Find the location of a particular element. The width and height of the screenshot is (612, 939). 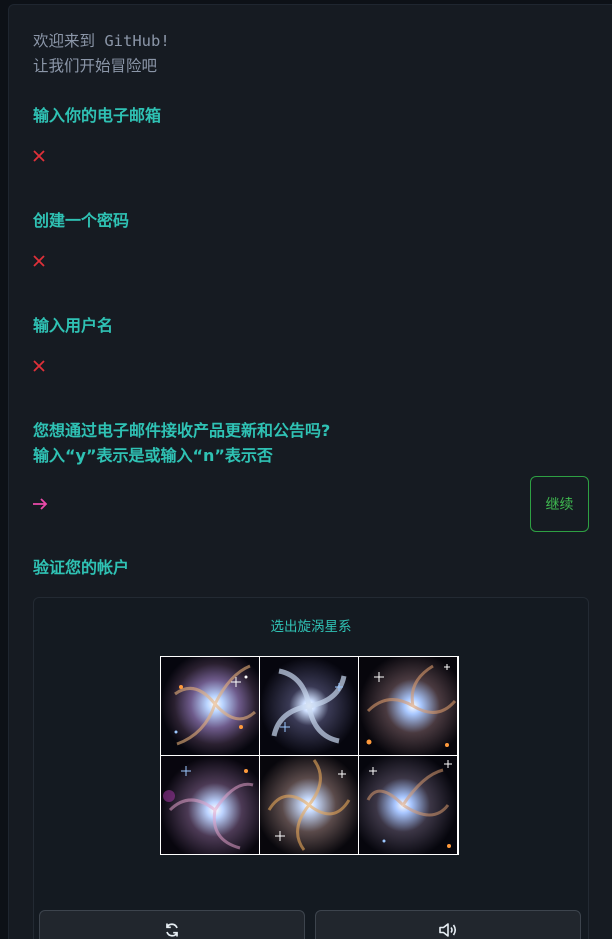

username-label: 输入用户名 is located at coordinates (73, 325).